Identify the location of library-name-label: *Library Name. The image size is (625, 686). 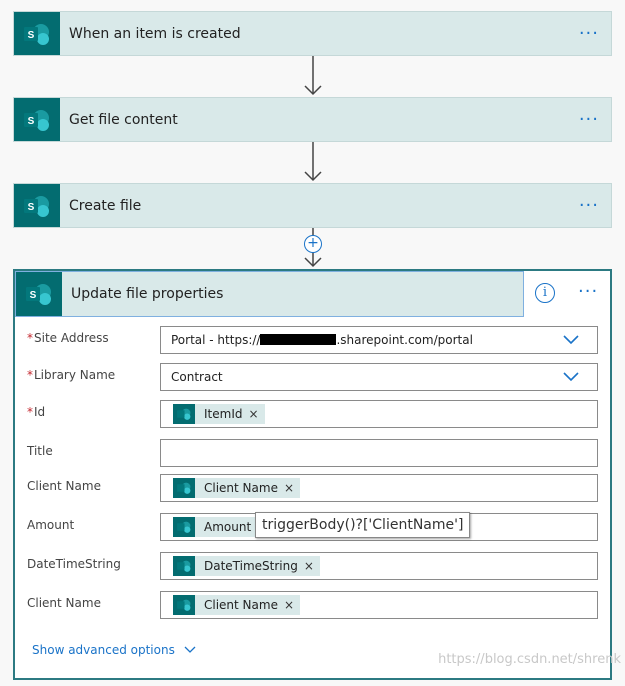
(71, 375).